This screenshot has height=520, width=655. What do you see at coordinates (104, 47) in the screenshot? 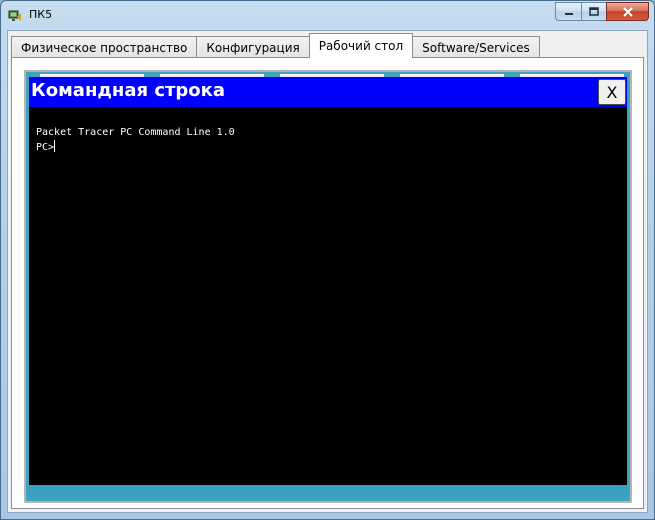
I see `tab-physical: Физическое пространство` at bounding box center [104, 47].